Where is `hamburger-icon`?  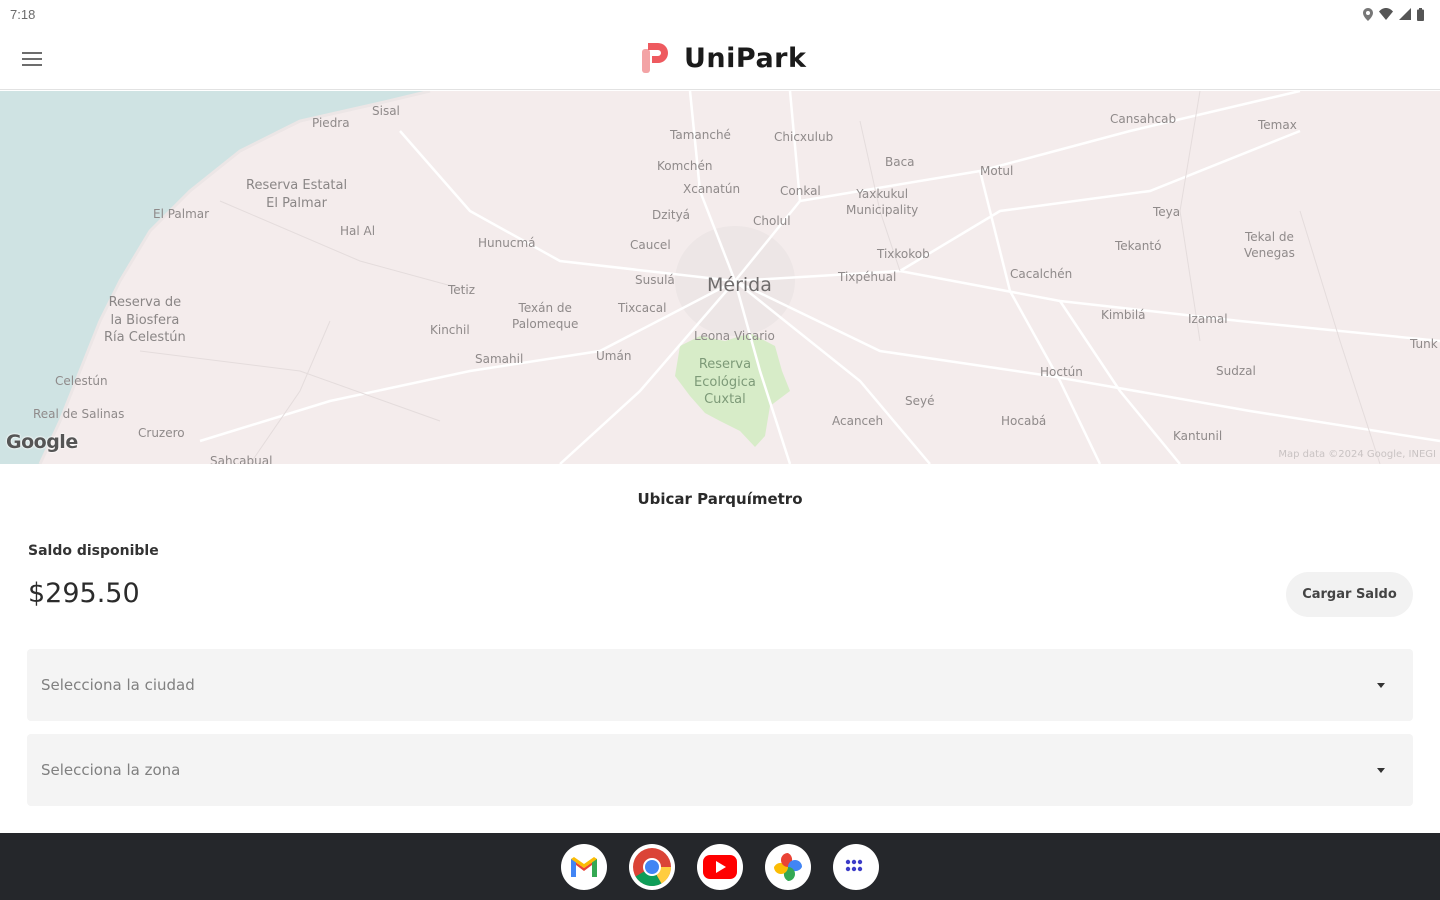 hamburger-icon is located at coordinates (32, 53).